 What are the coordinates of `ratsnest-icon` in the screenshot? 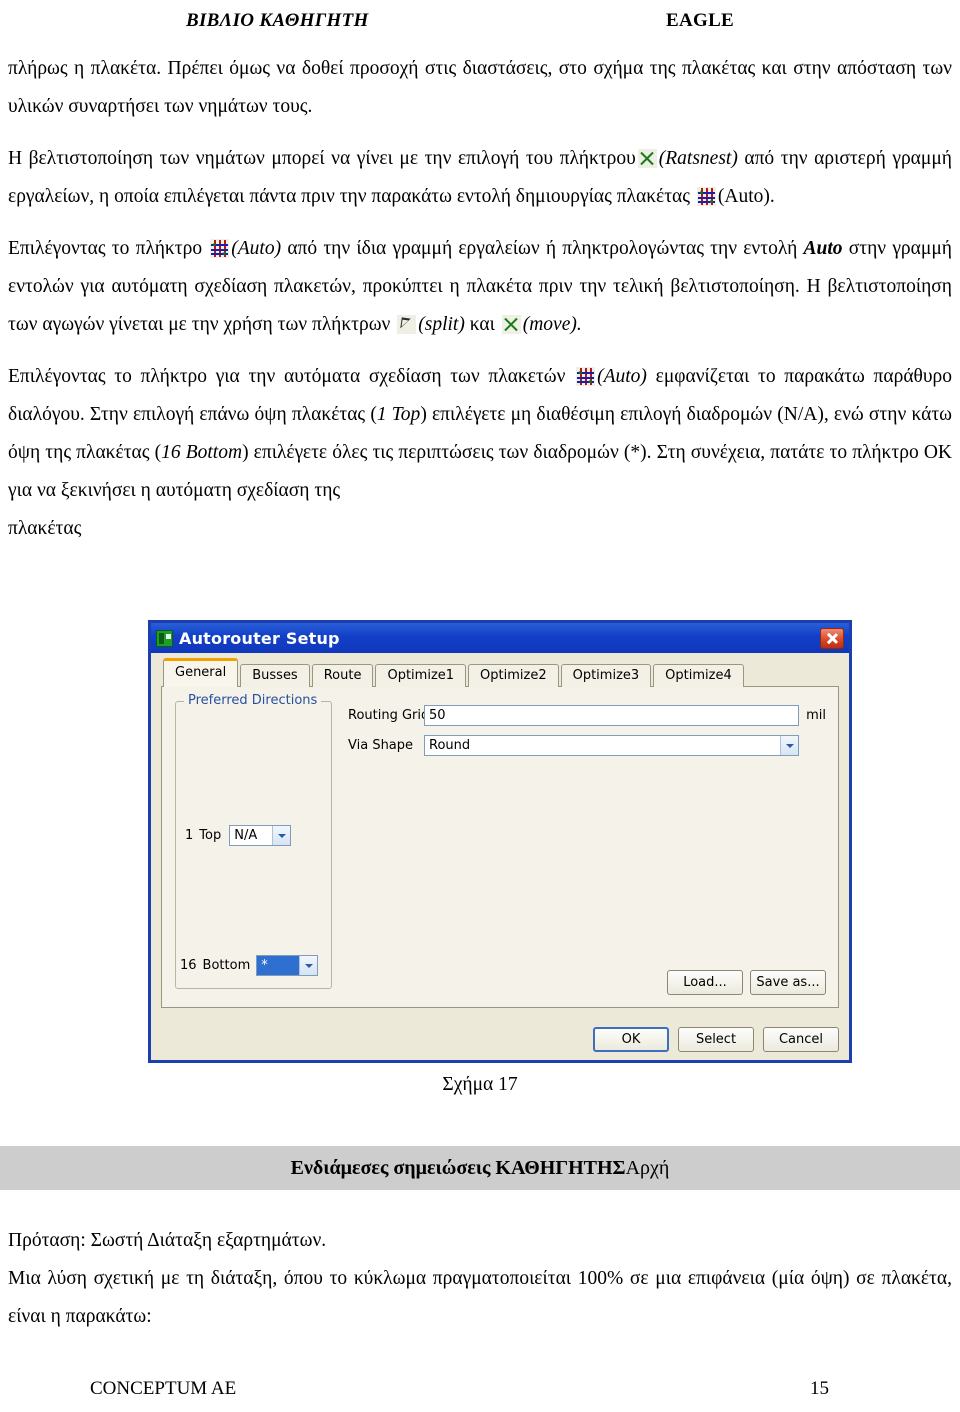 It's located at (647, 158).